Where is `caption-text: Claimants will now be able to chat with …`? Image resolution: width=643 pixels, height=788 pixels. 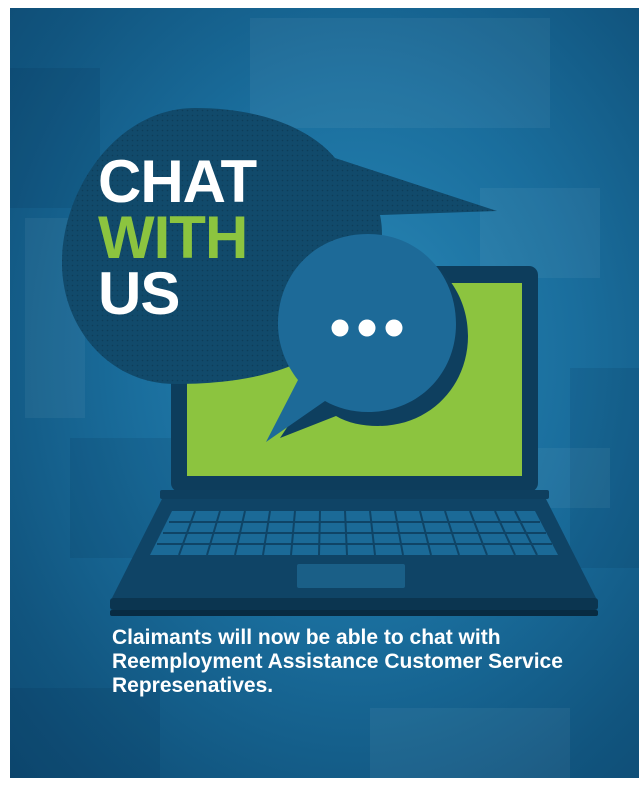 caption-text: Claimants will now be able to chat with … is located at coordinates (337, 661).